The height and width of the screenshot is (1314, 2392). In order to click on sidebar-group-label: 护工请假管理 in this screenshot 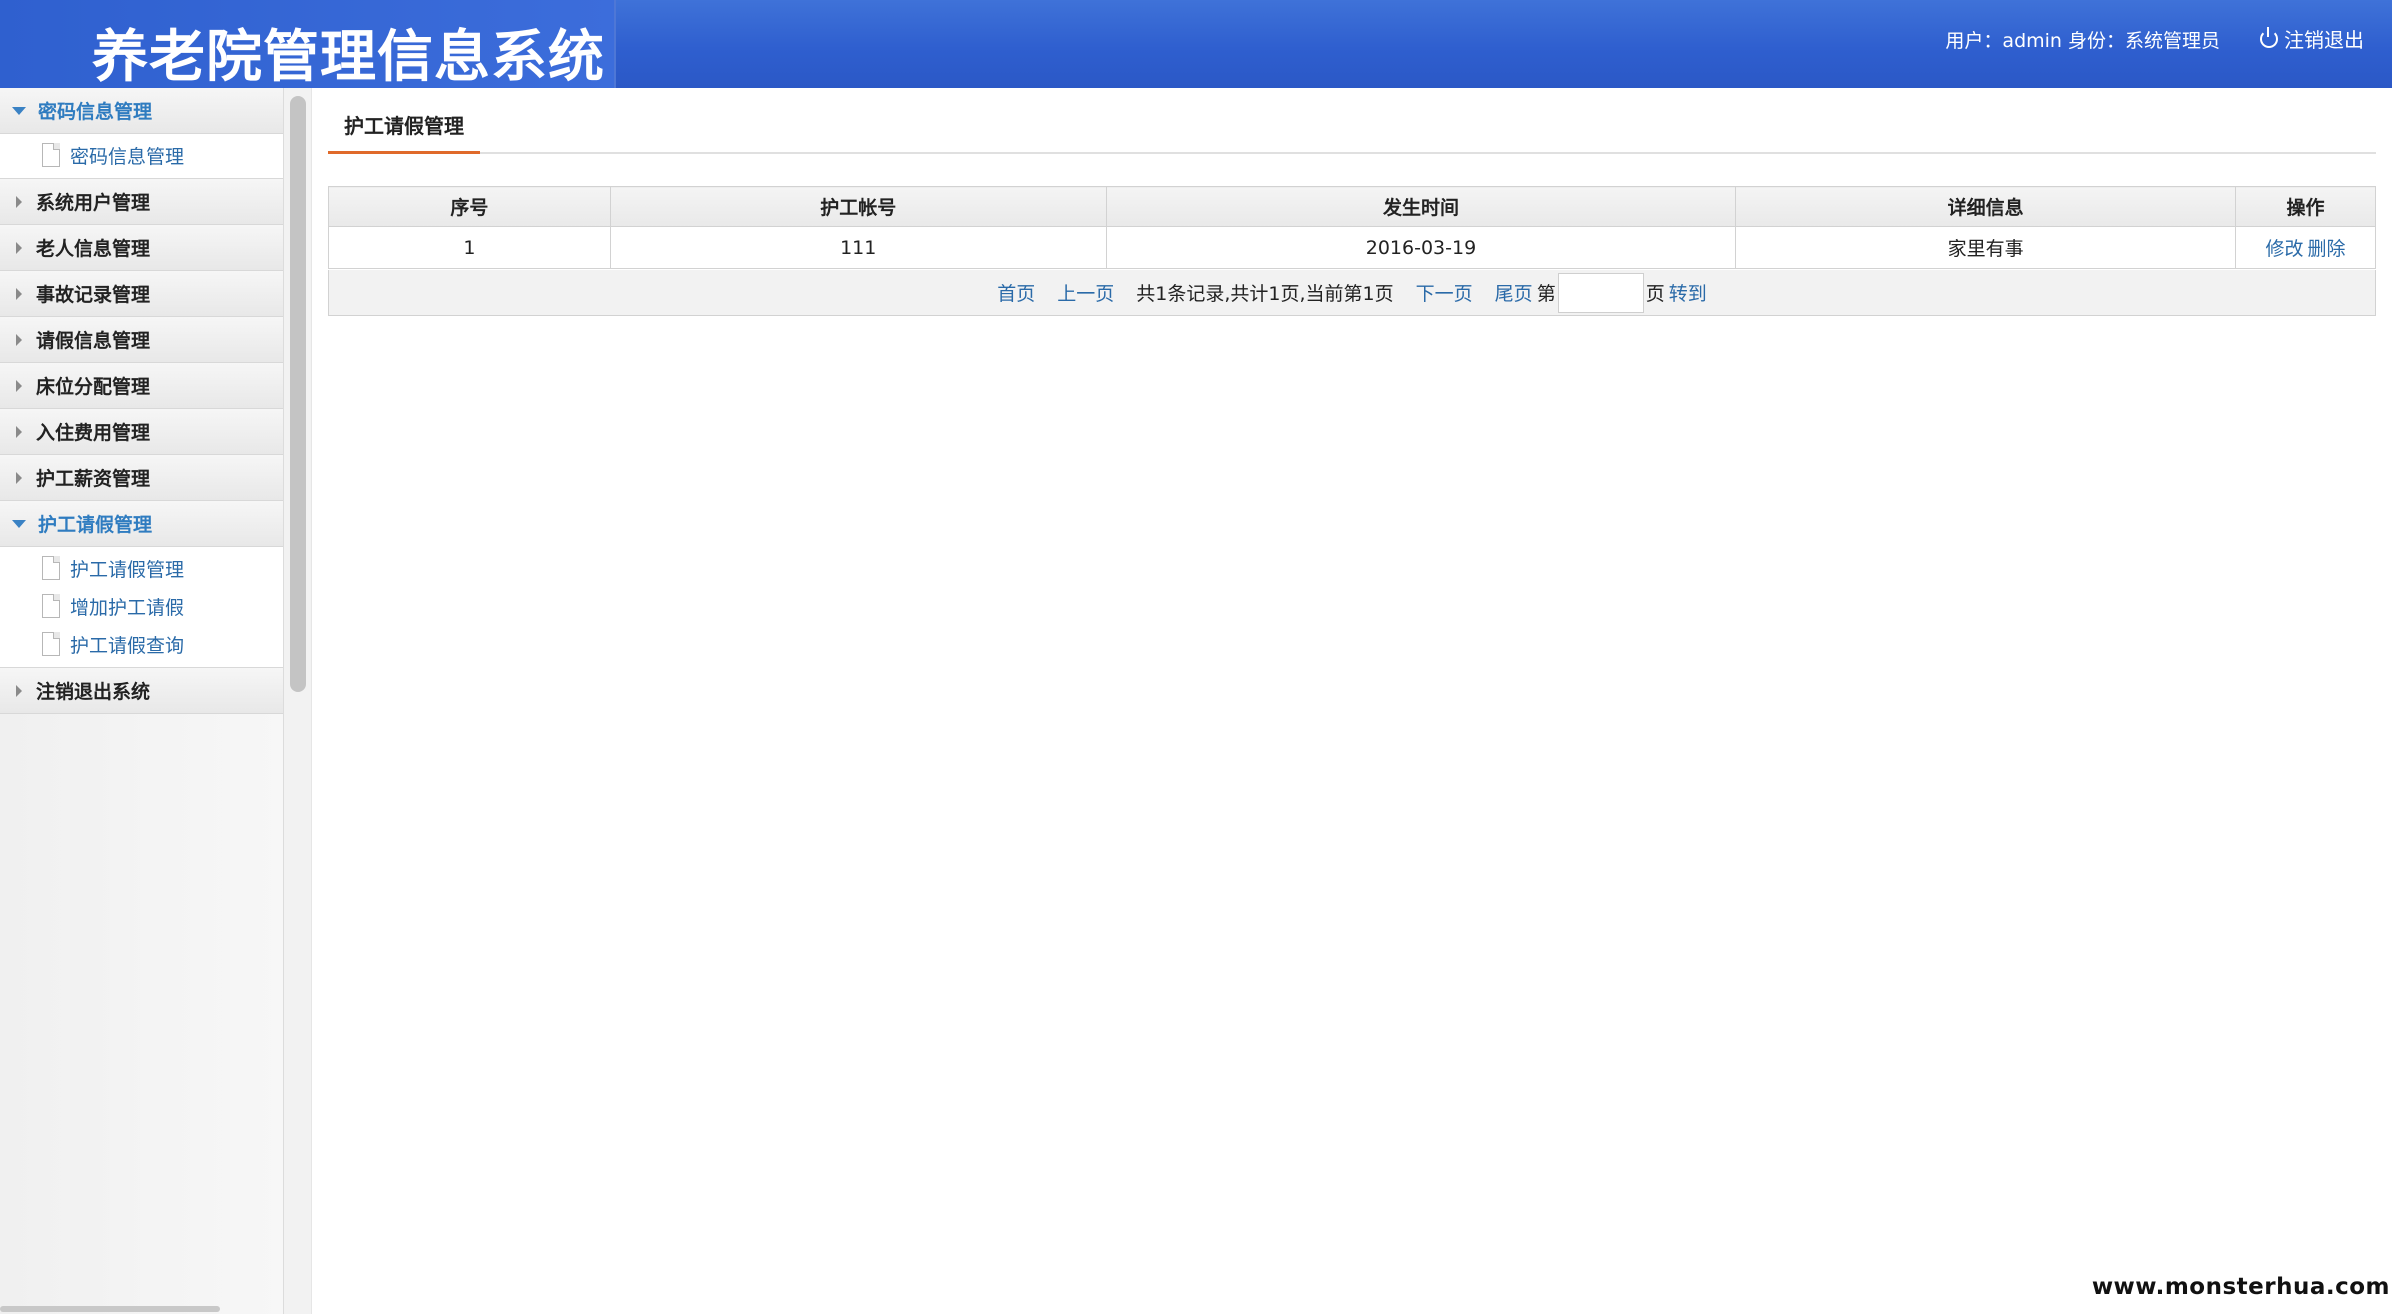, I will do `click(95, 525)`.